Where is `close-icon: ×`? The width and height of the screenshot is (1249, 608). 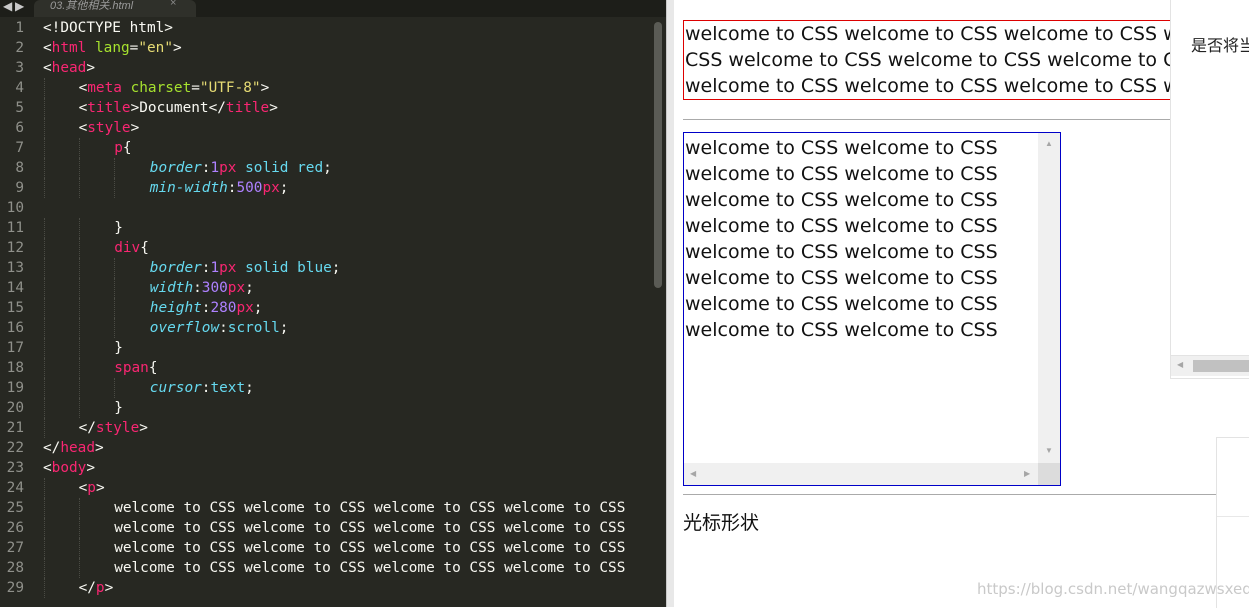 close-icon: × is located at coordinates (173, 4).